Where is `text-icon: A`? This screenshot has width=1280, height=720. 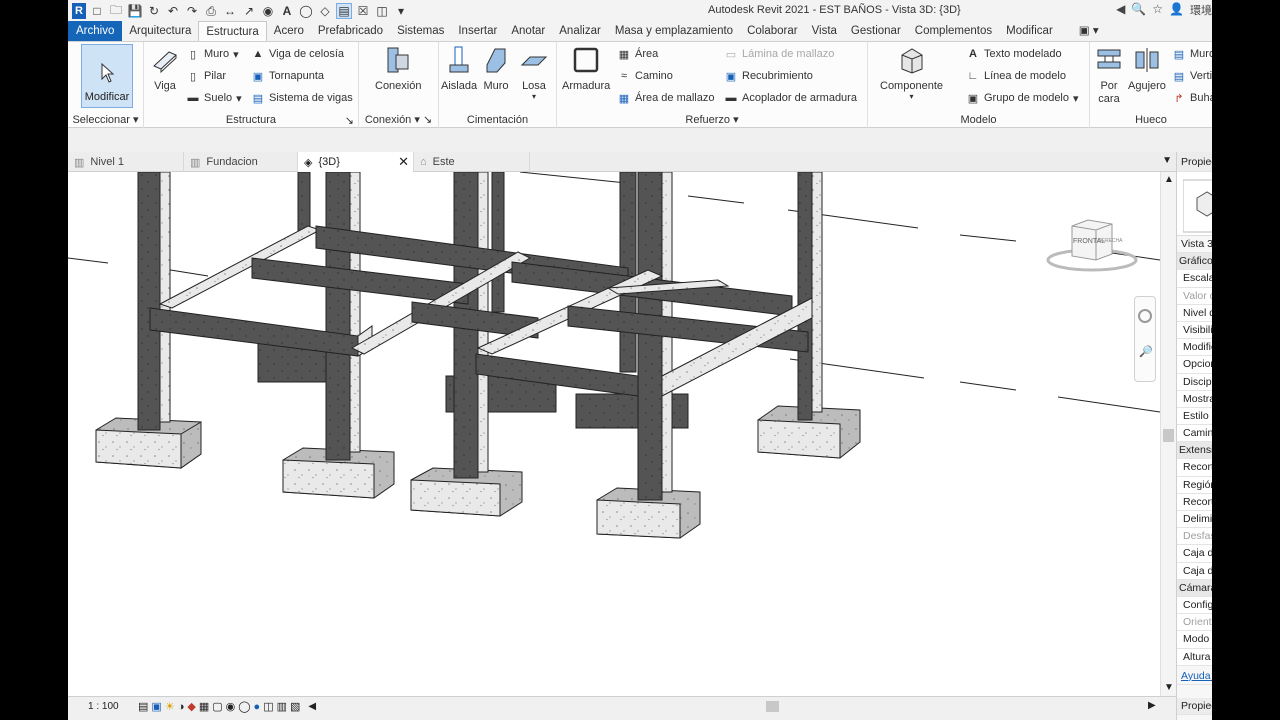
text-icon: A is located at coordinates (287, 11).